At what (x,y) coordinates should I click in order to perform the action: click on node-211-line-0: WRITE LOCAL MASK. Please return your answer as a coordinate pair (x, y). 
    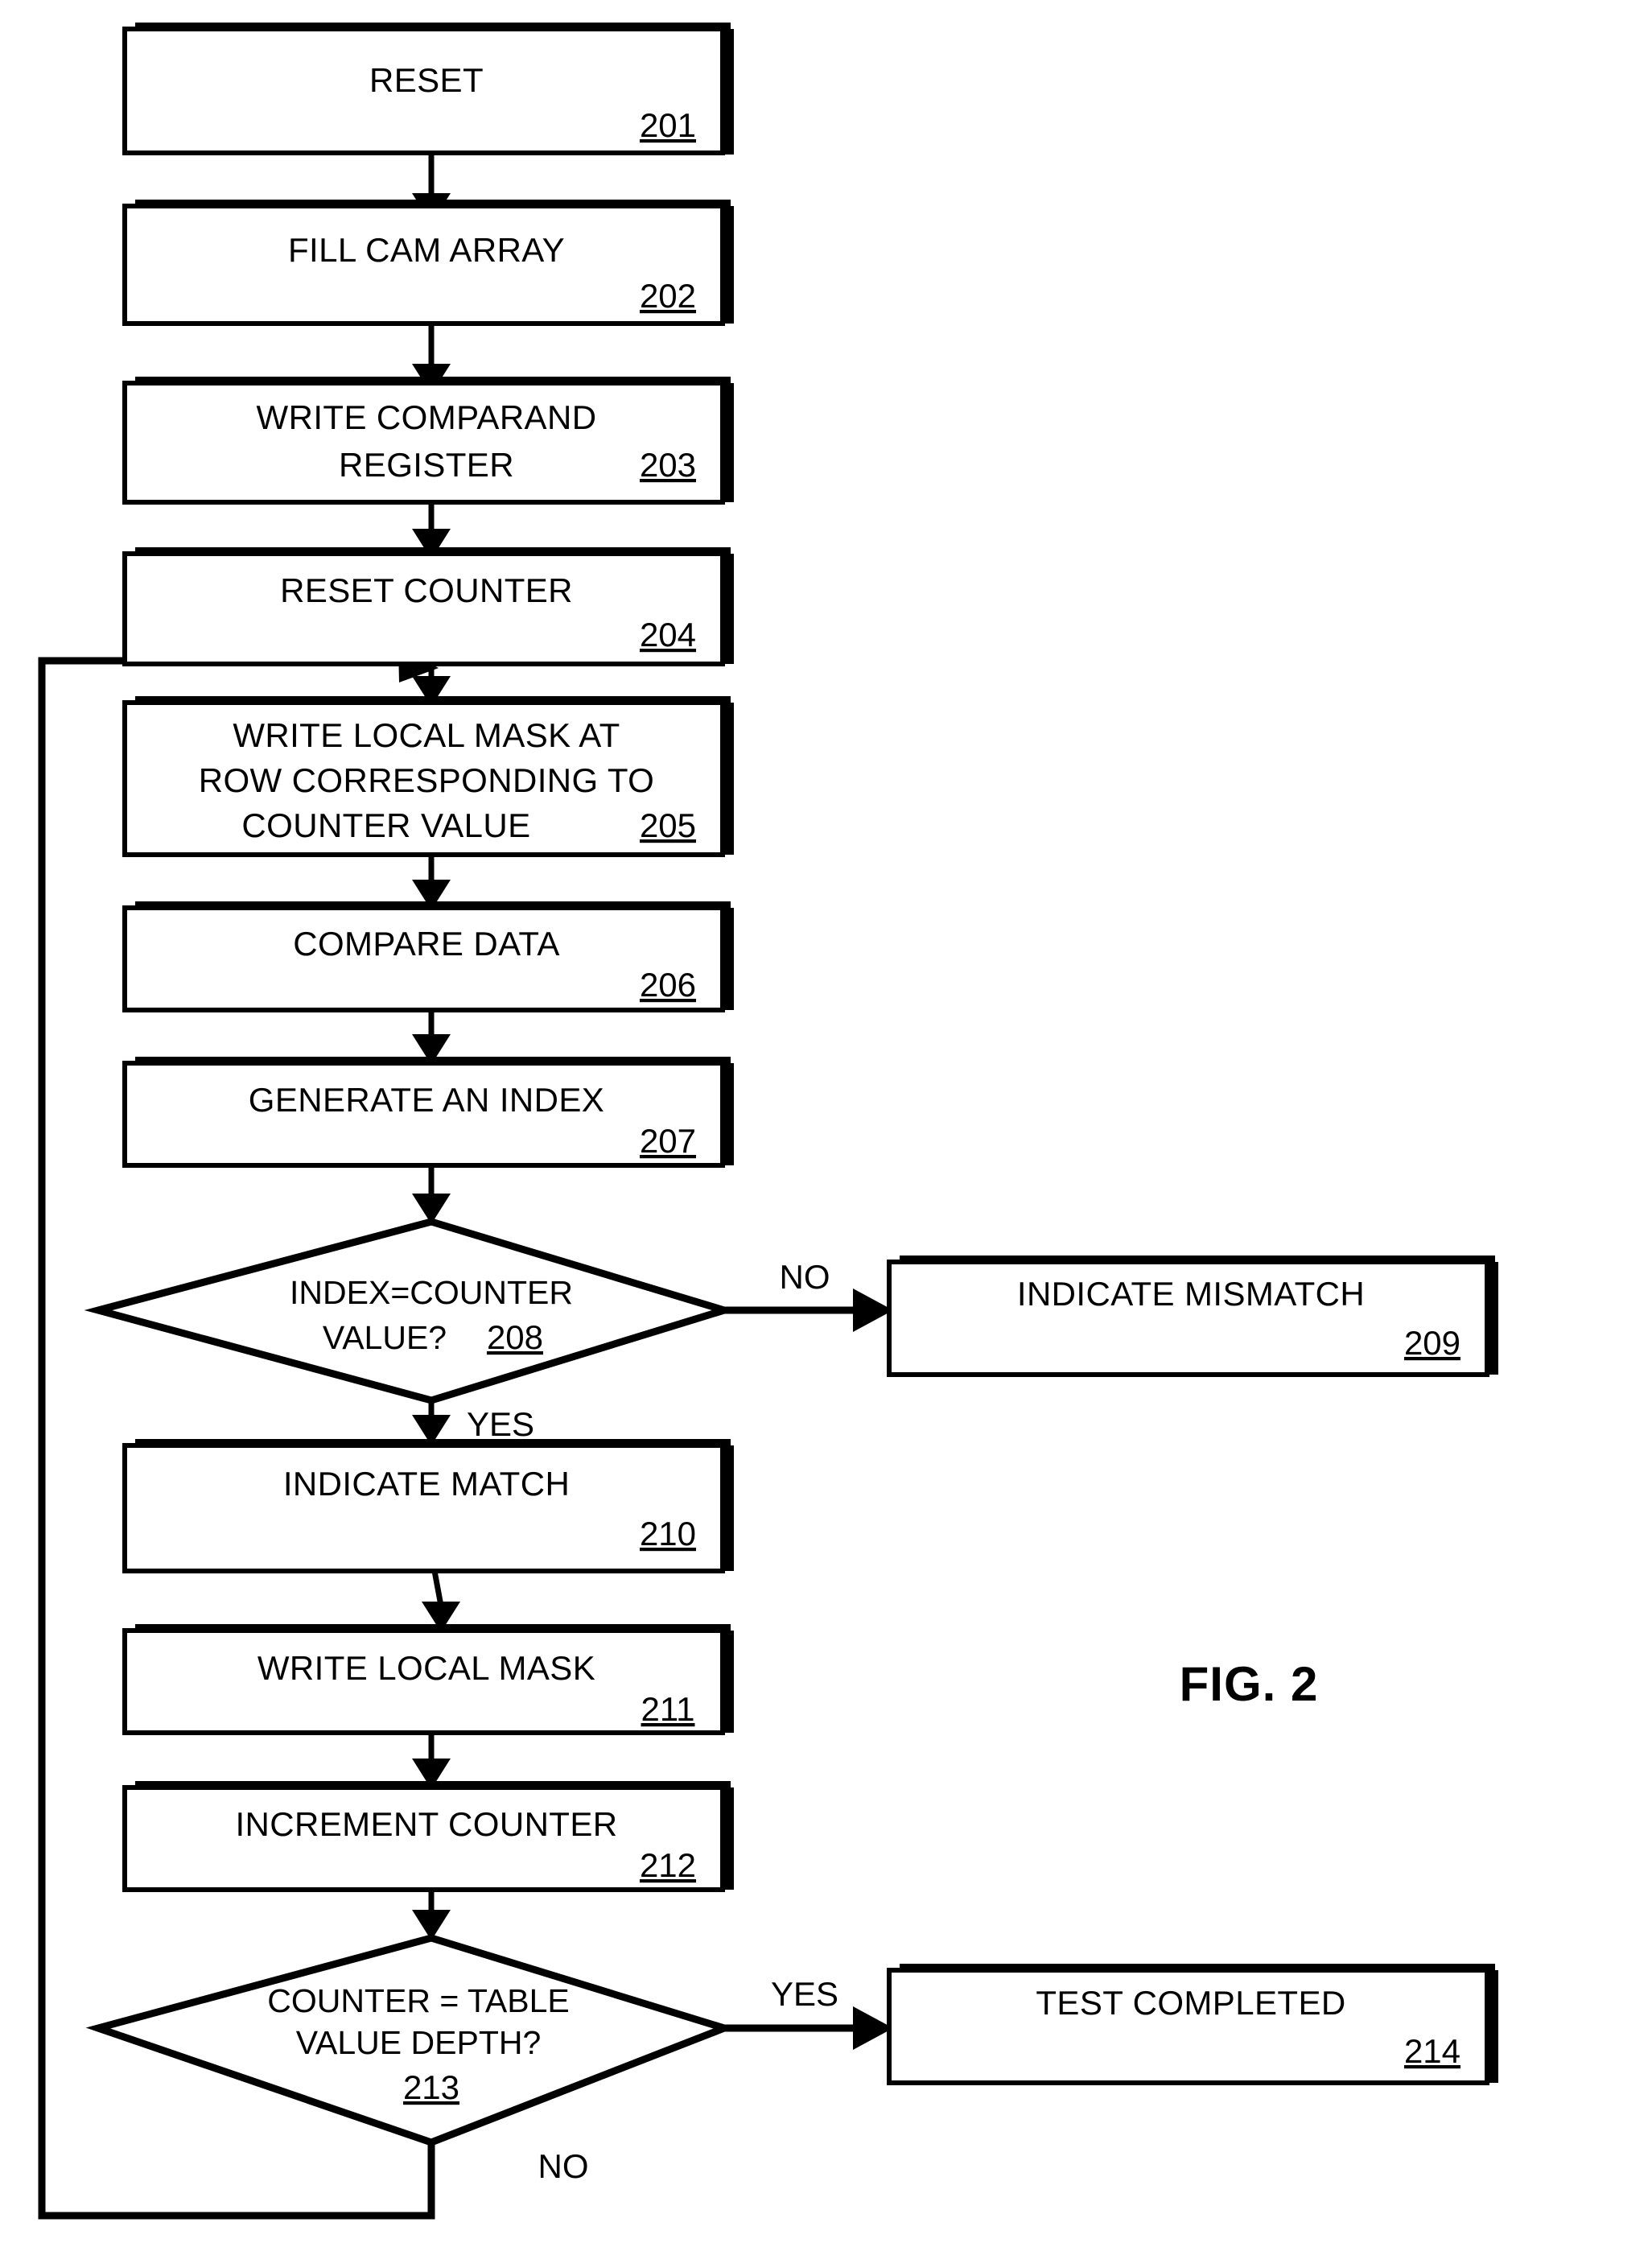
    Looking at the image, I should click on (426, 1668).